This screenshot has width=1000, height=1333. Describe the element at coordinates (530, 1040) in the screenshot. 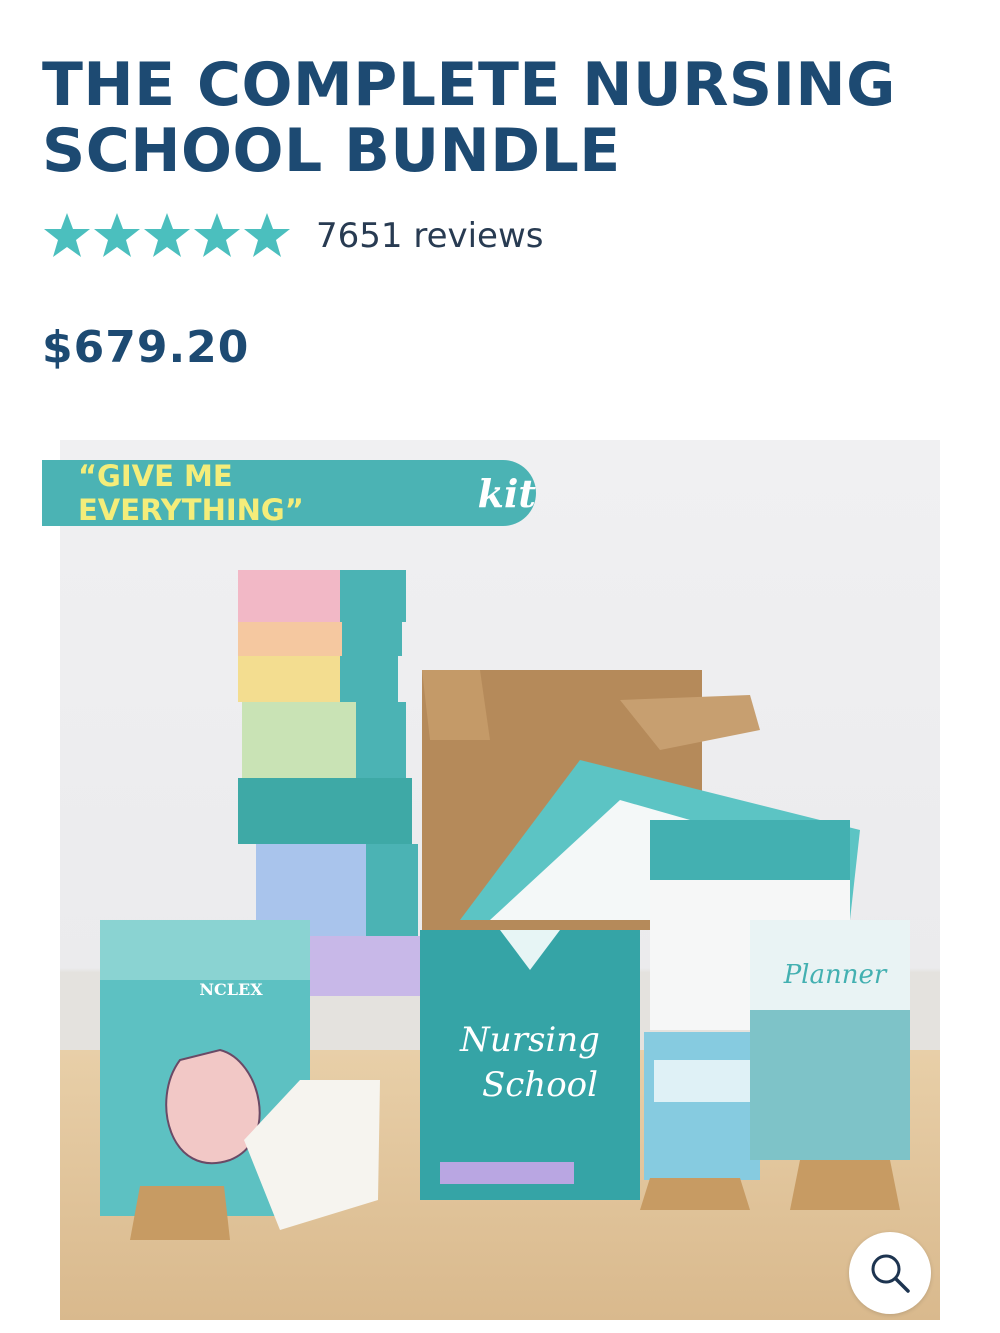

I see `bundle-book-script: Nursing` at that location.